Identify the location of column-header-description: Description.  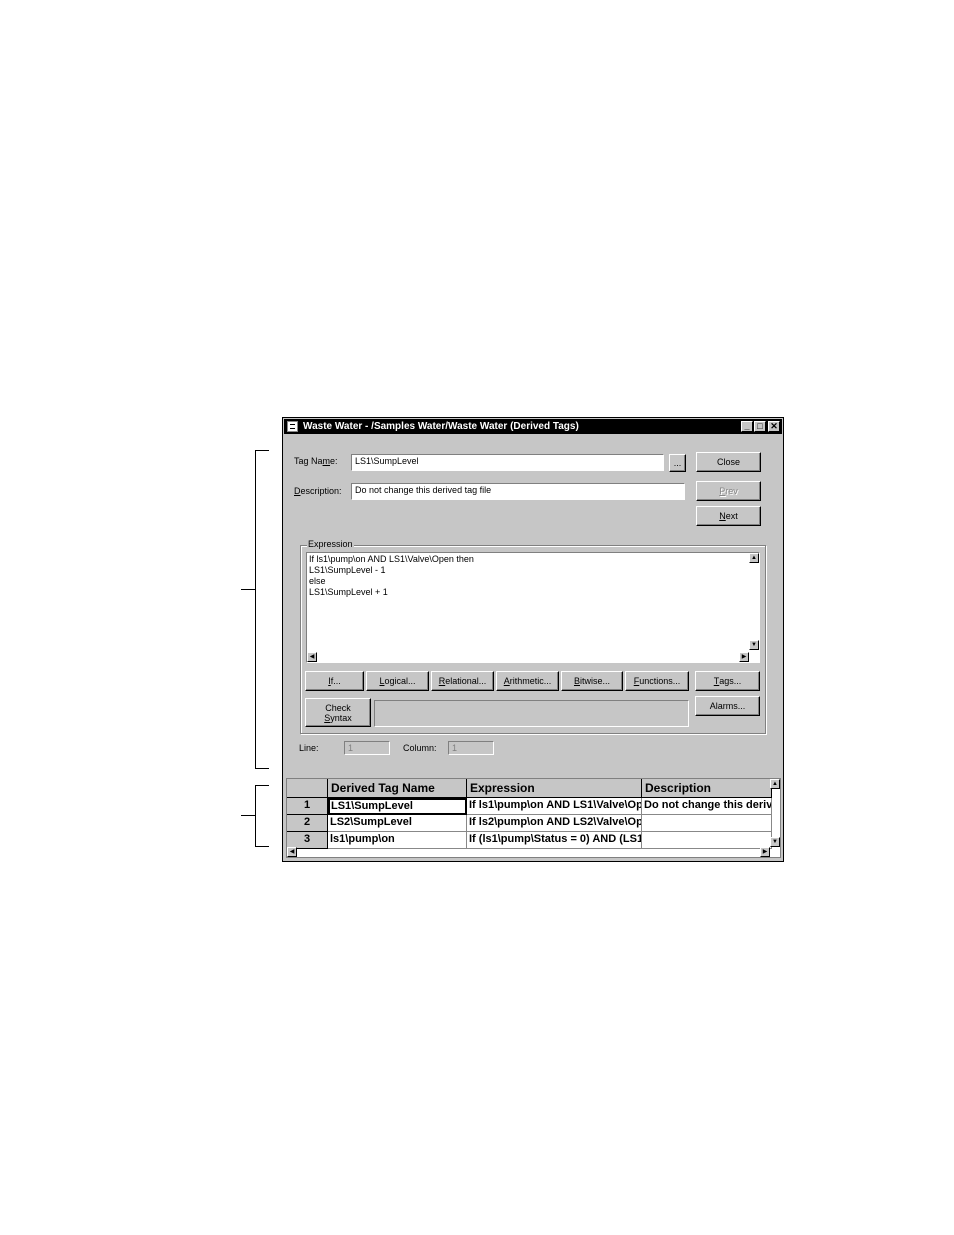
(707, 788).